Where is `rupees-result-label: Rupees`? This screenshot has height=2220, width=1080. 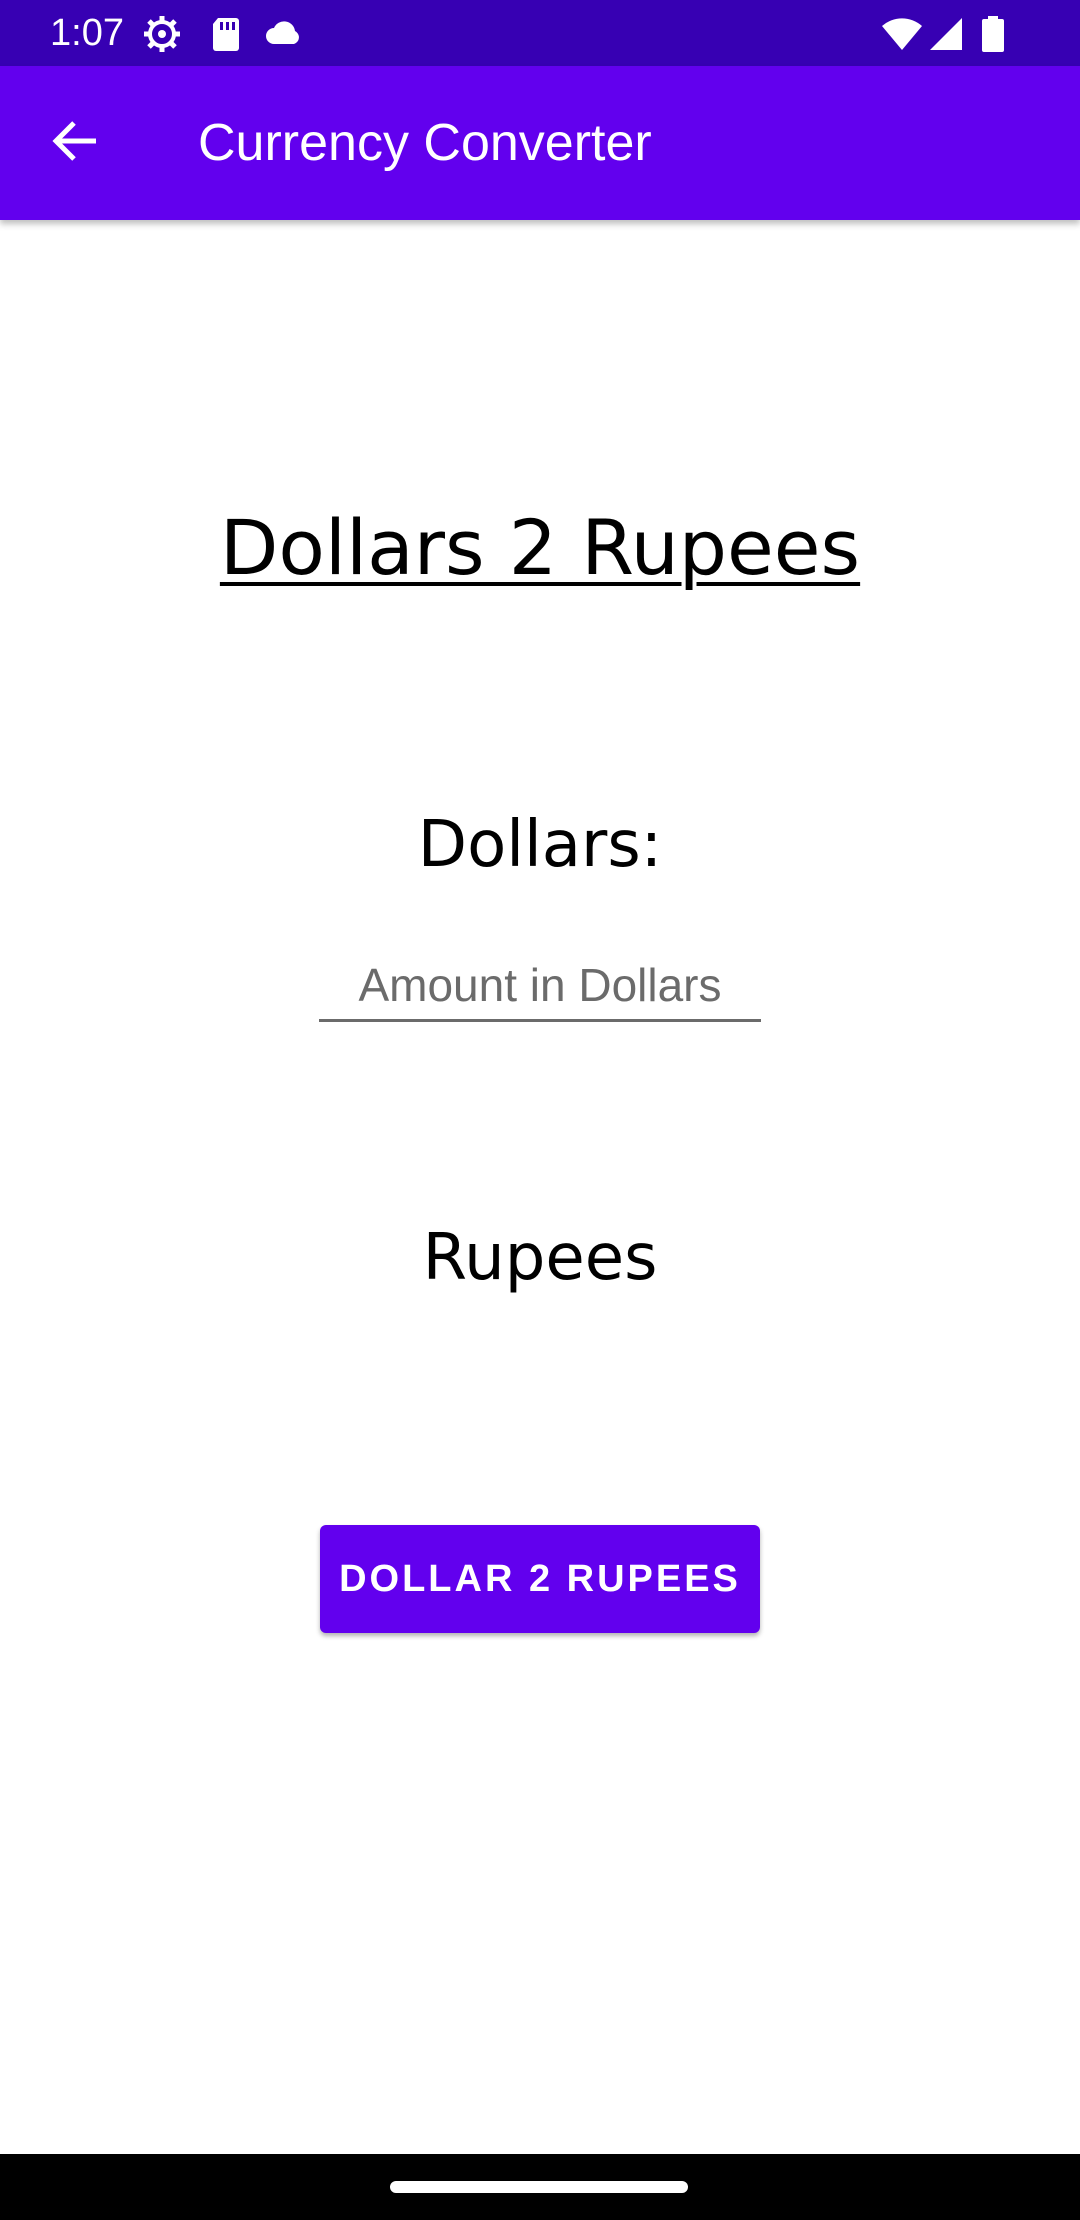 rupees-result-label: Rupees is located at coordinates (540, 1258).